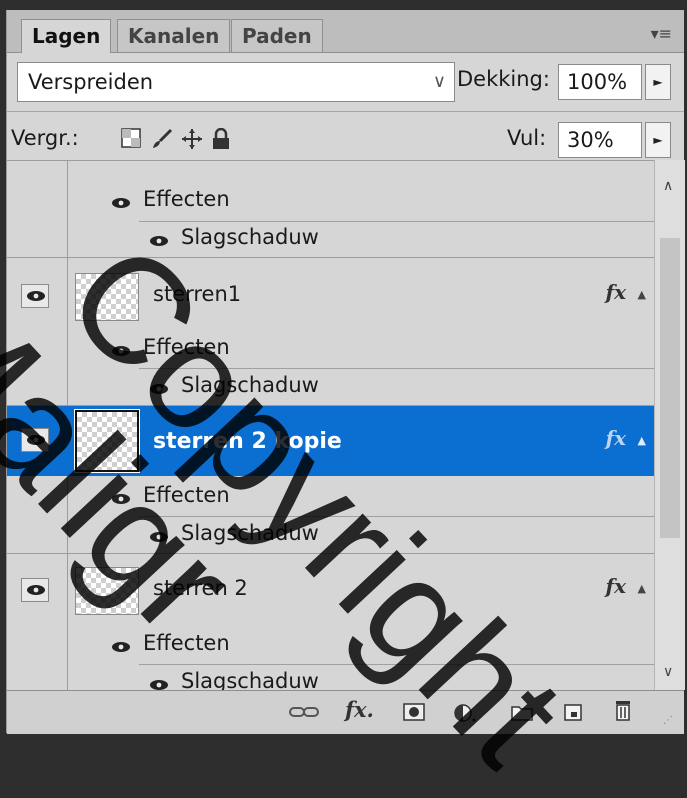 This screenshot has height=798, width=687. Describe the element at coordinates (439, 81) in the screenshot. I see `chevron-down-icon: ∨` at that location.